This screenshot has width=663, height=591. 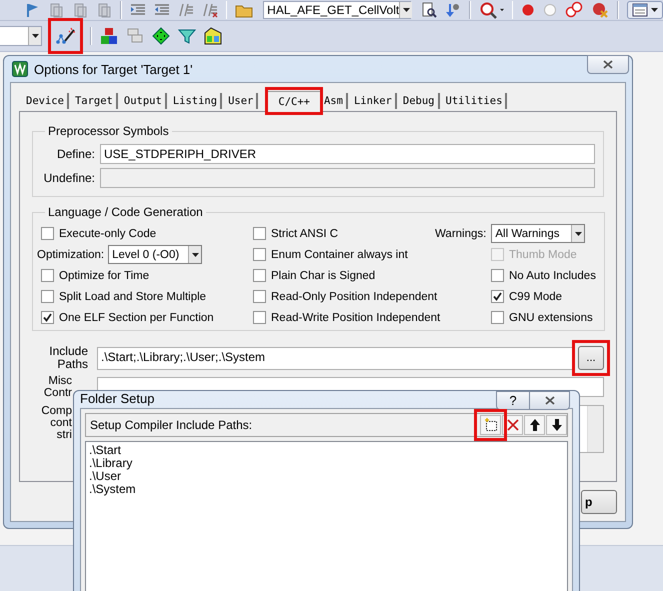 I want to click on circles-icon, so click(x=574, y=10).